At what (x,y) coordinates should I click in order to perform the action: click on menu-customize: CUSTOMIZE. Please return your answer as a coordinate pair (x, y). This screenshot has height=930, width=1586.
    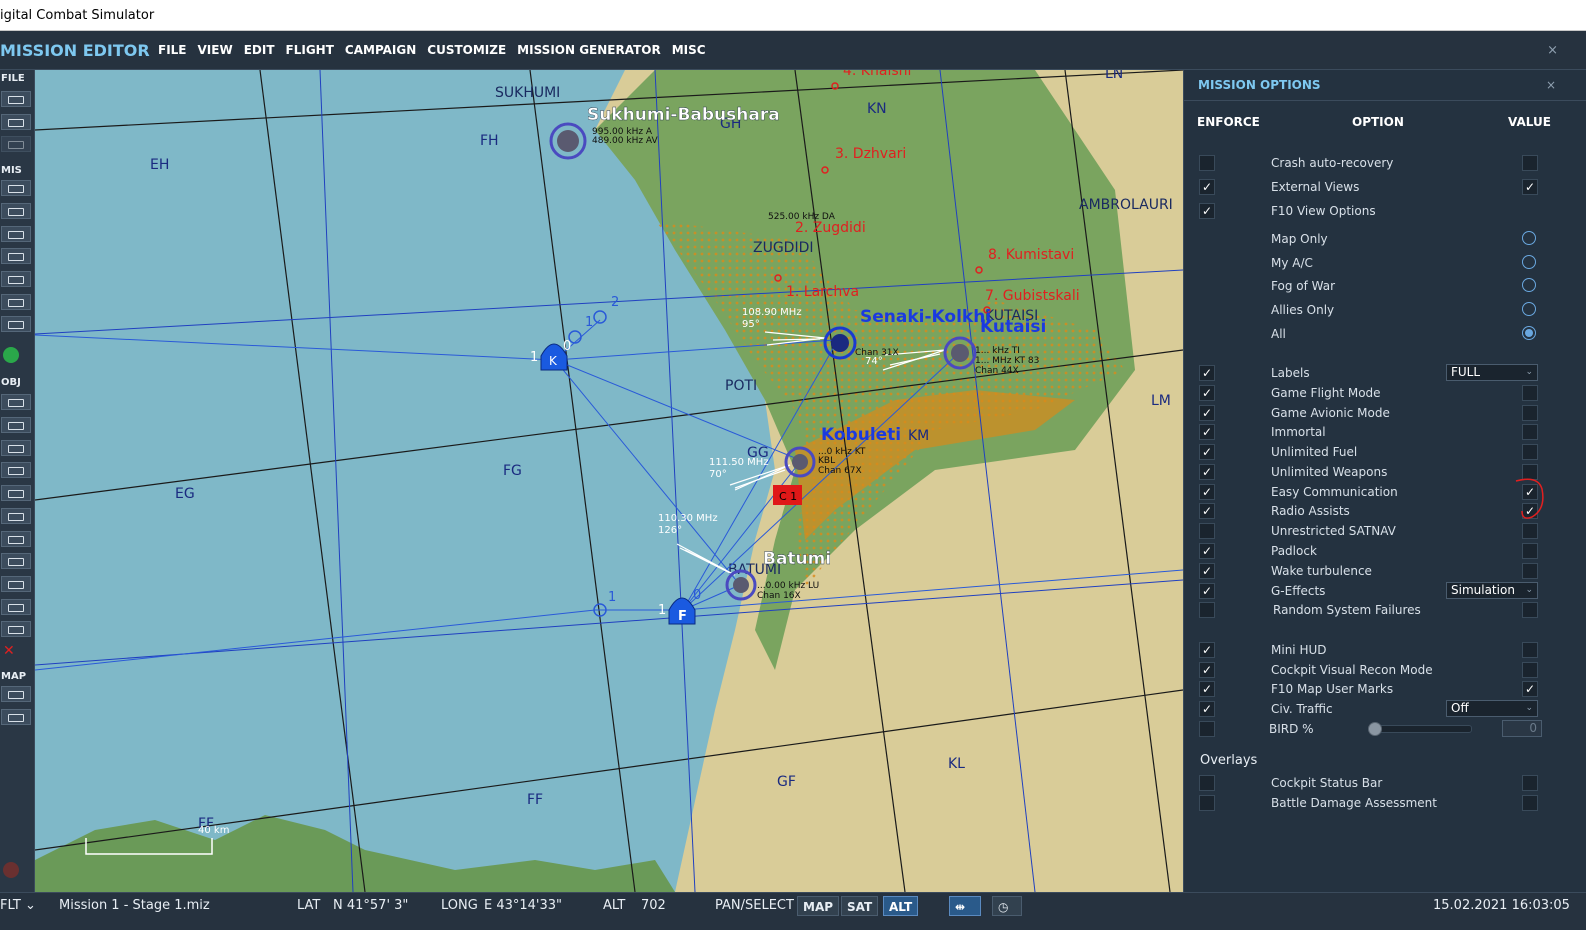
    Looking at the image, I should click on (466, 50).